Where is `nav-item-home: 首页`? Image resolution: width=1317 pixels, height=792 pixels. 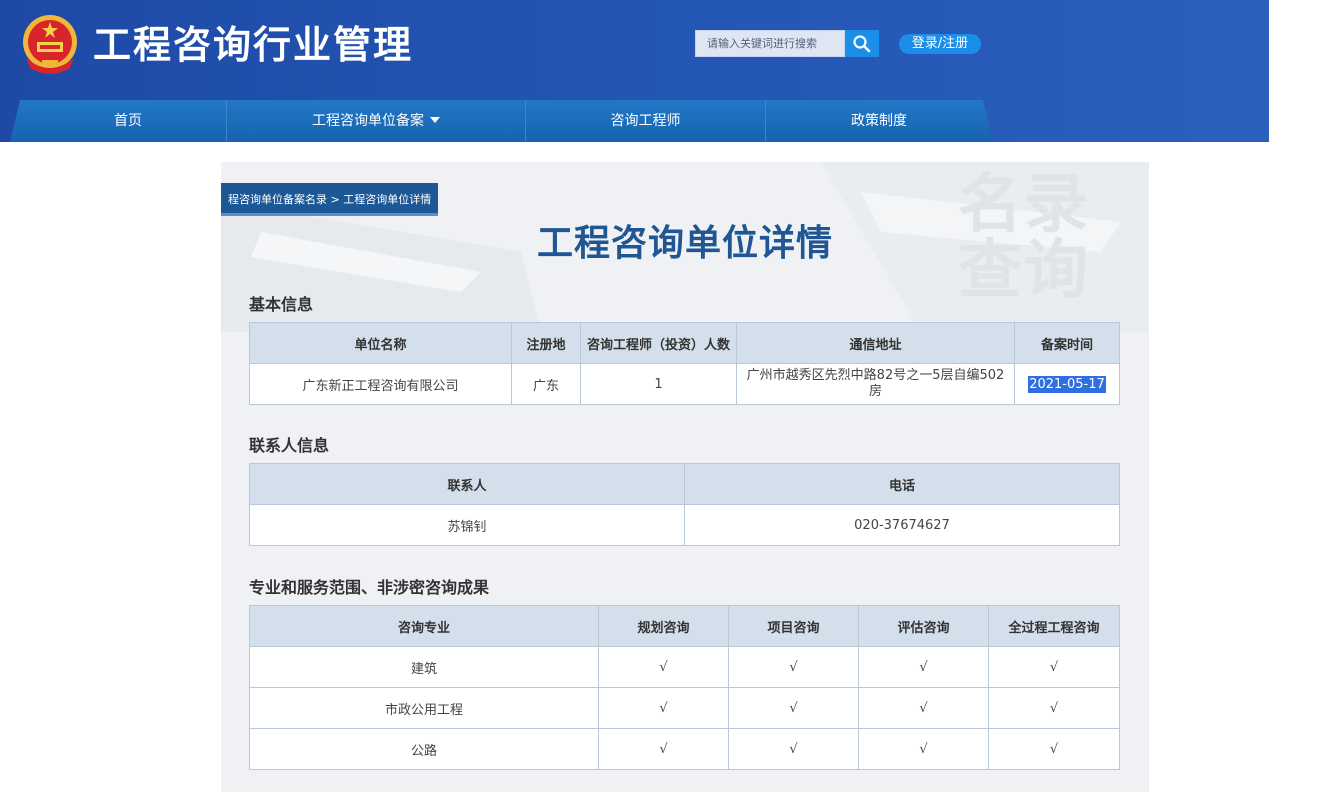
nav-item-home: 首页 is located at coordinates (128, 121).